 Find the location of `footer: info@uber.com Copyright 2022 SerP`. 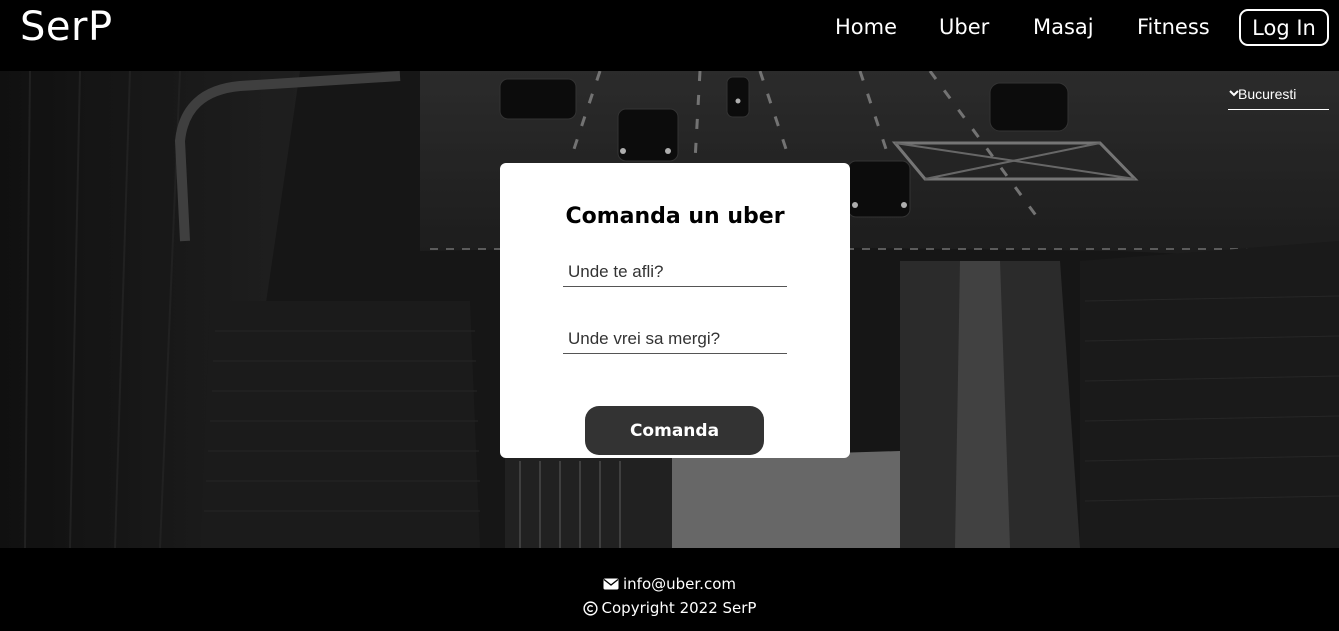

footer: info@uber.com Copyright 2022 SerP is located at coordinates (669, 589).